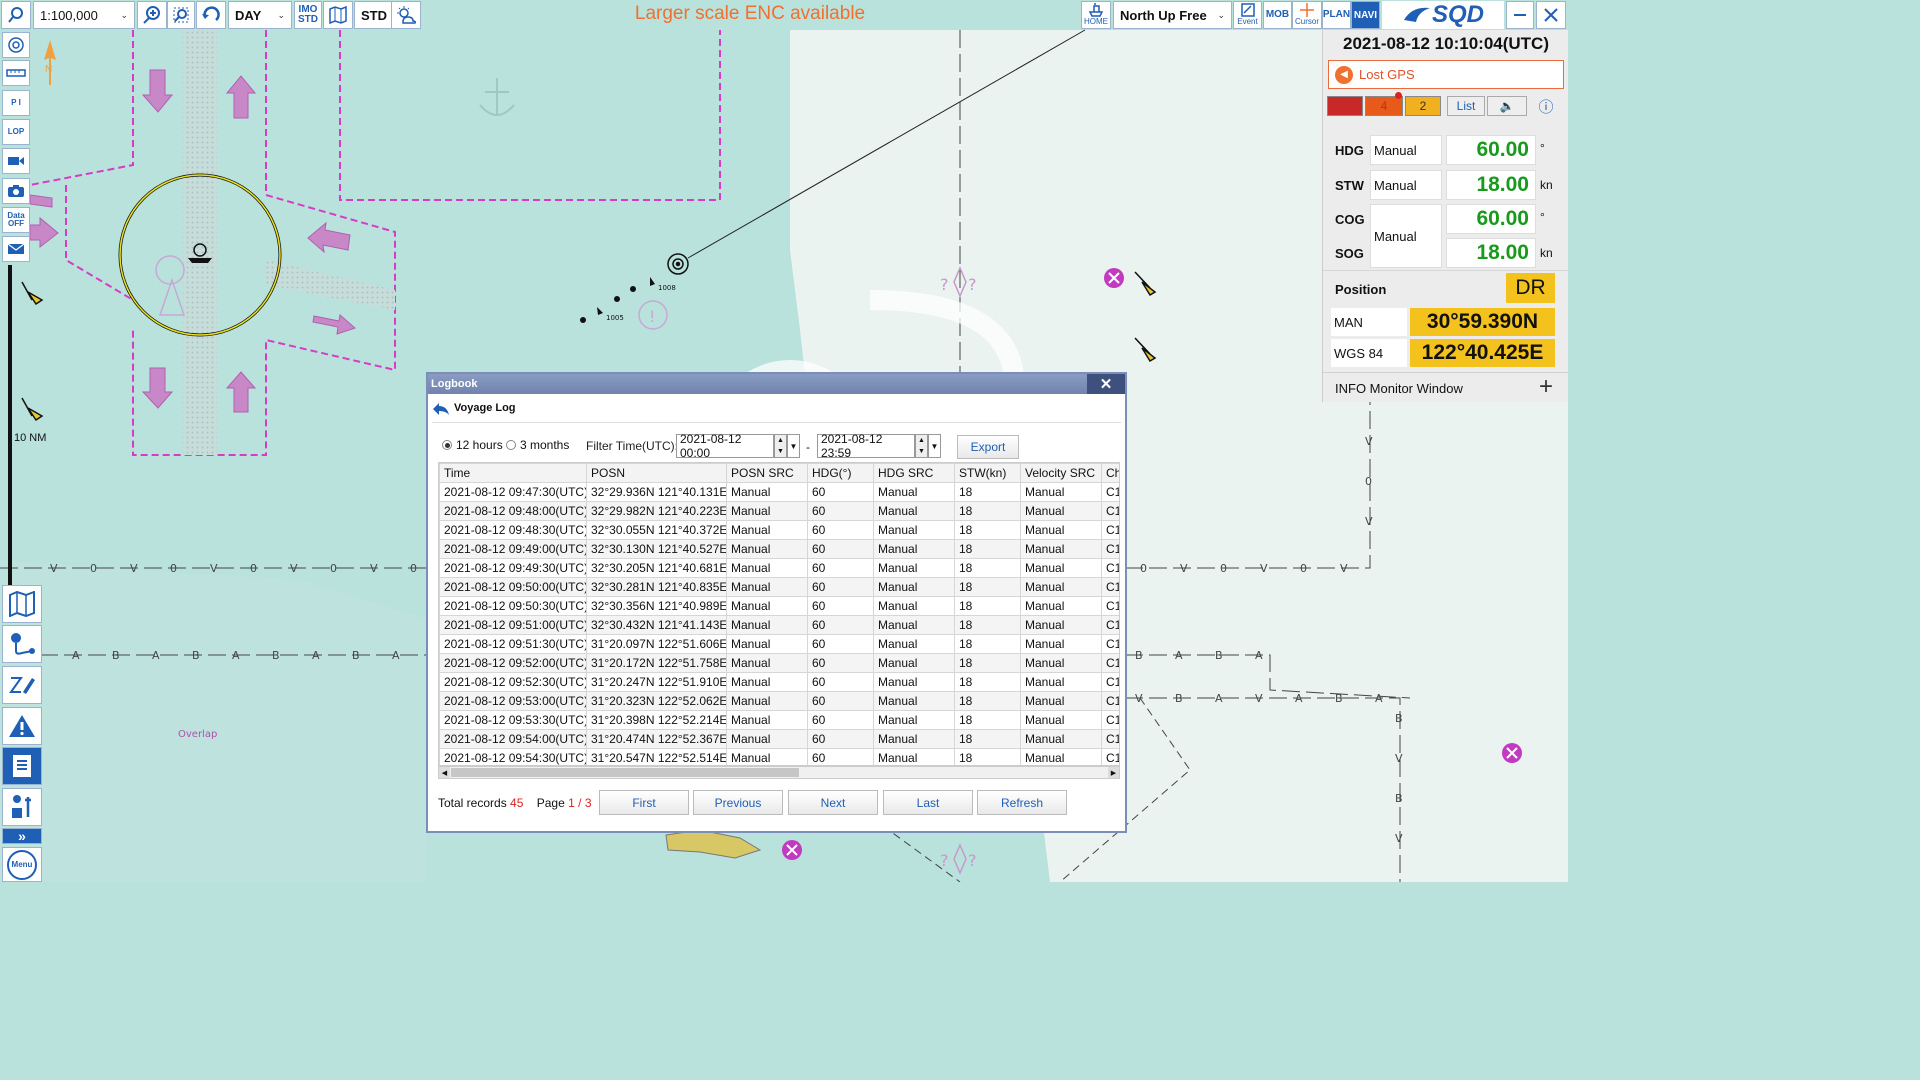 The image size is (1920, 1080). I want to click on chart-tools-button, so click(22, 604).